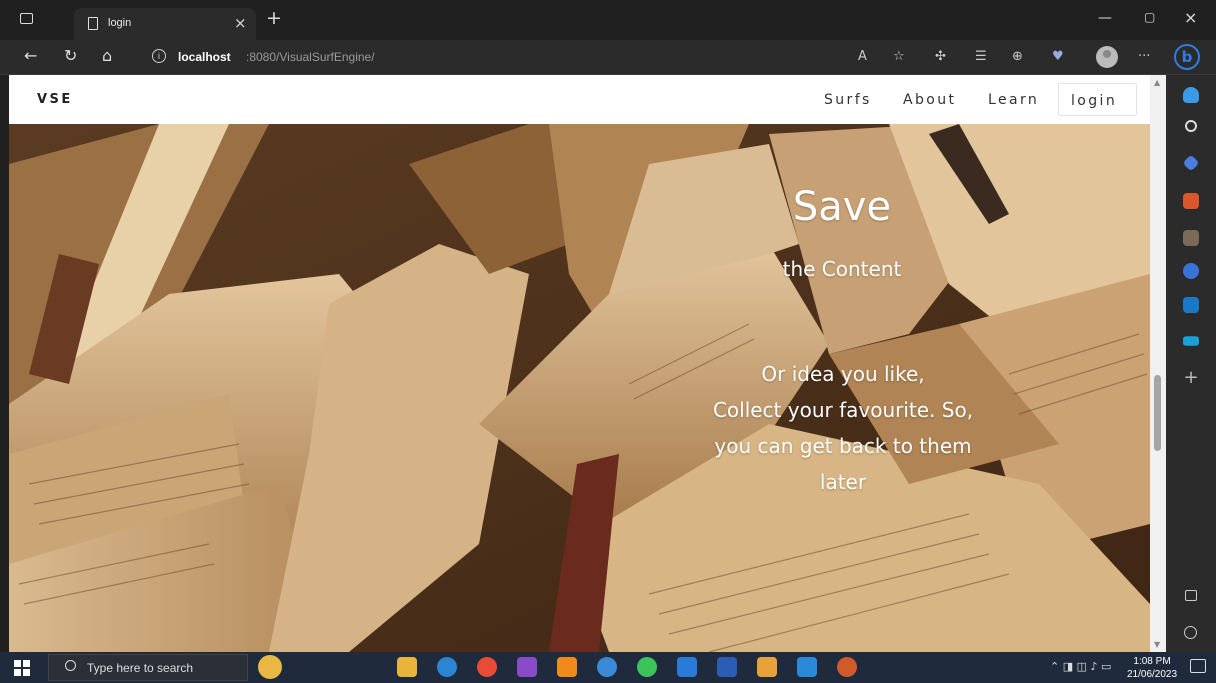  I want to click on browser-tab: login ×, so click(165, 24).